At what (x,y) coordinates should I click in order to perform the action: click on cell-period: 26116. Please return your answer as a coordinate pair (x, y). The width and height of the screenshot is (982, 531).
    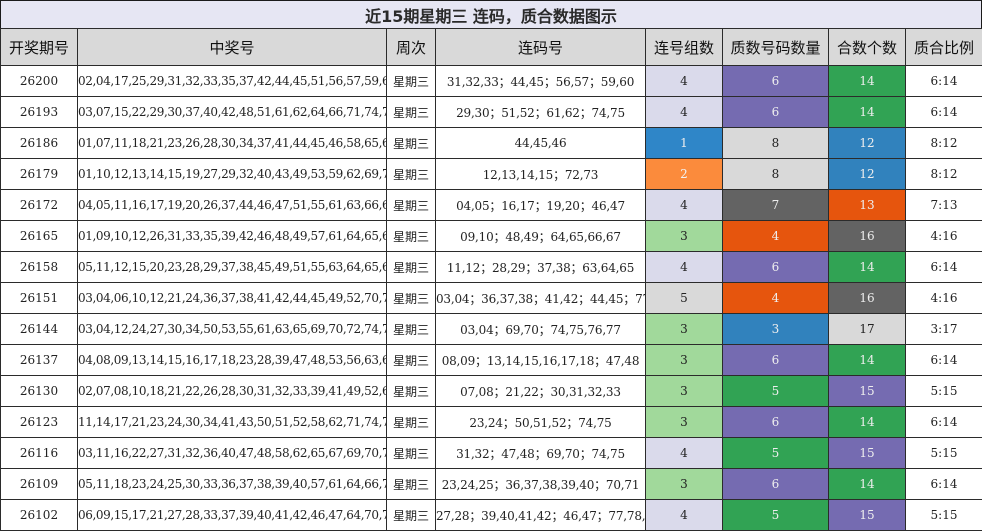
    Looking at the image, I should click on (39, 453).